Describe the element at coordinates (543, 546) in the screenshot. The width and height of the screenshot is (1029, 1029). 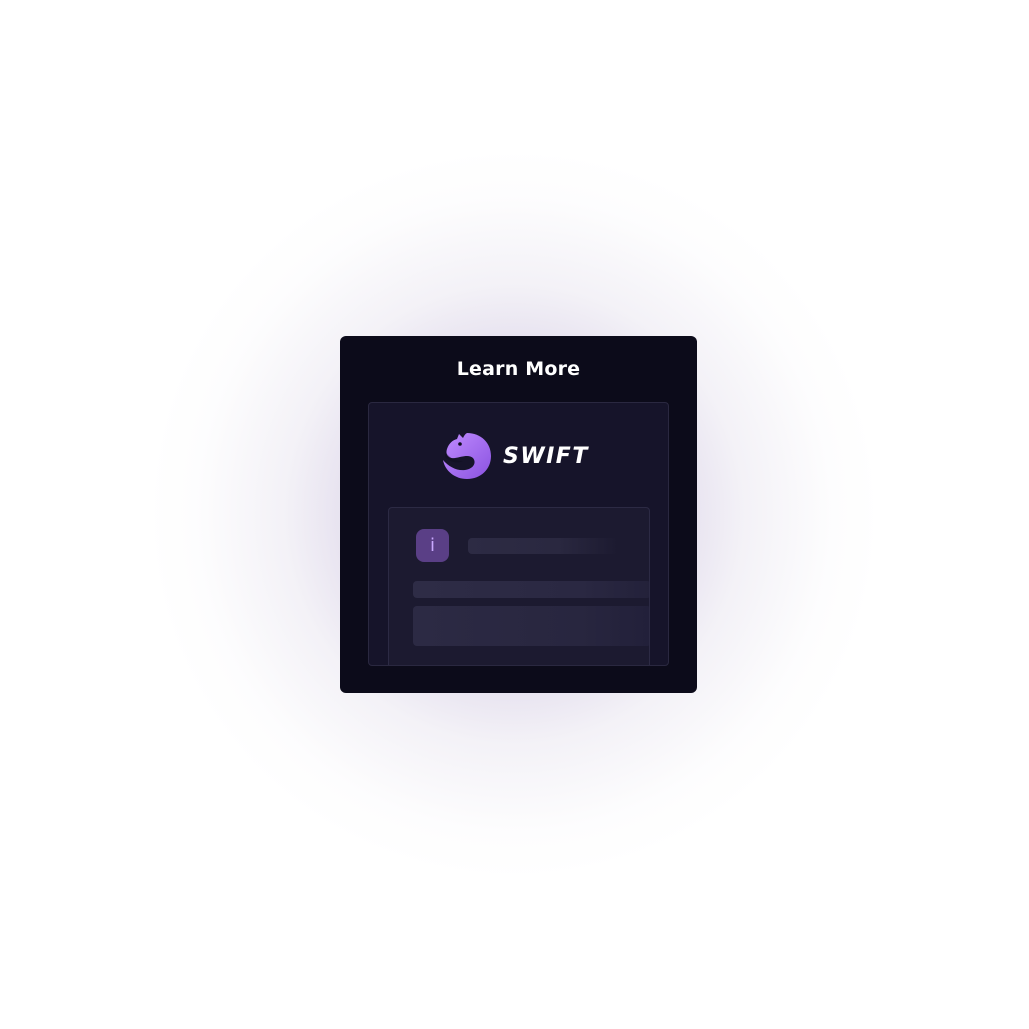
I see `skeleton-title-line` at that location.